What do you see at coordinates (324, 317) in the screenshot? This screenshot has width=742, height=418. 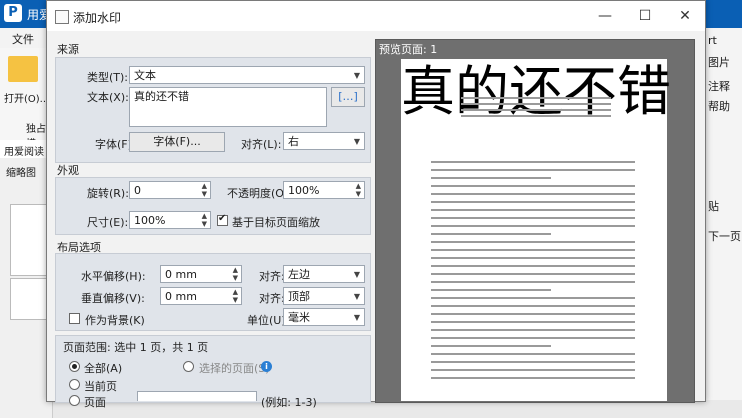 I see `unit-select: 毫米 ▼` at bounding box center [324, 317].